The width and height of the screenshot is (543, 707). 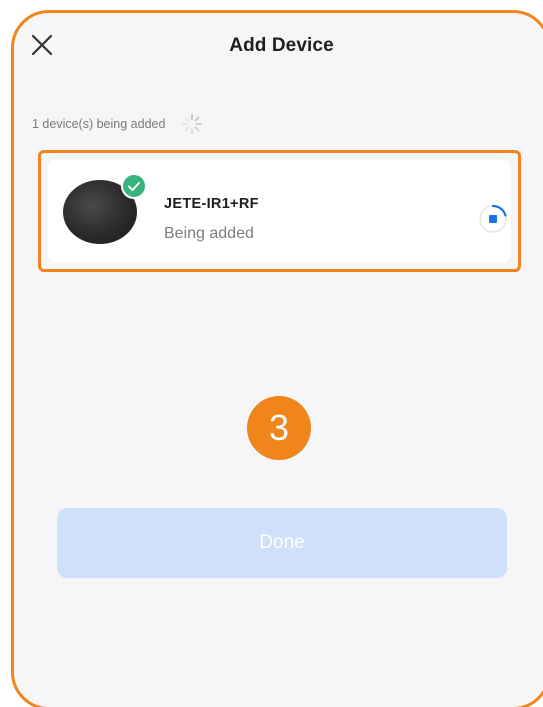 I want to click on page-title: Add Device, so click(x=281, y=45).